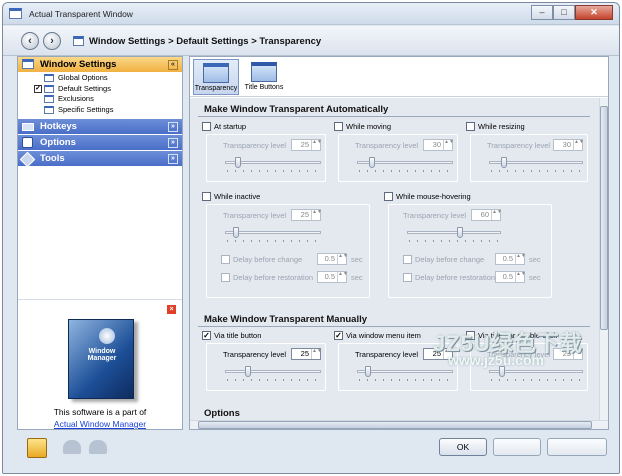 The image size is (622, 476). Describe the element at coordinates (100, 110) in the screenshot. I see `tree-item-specific-settings: Specific Settings` at that location.